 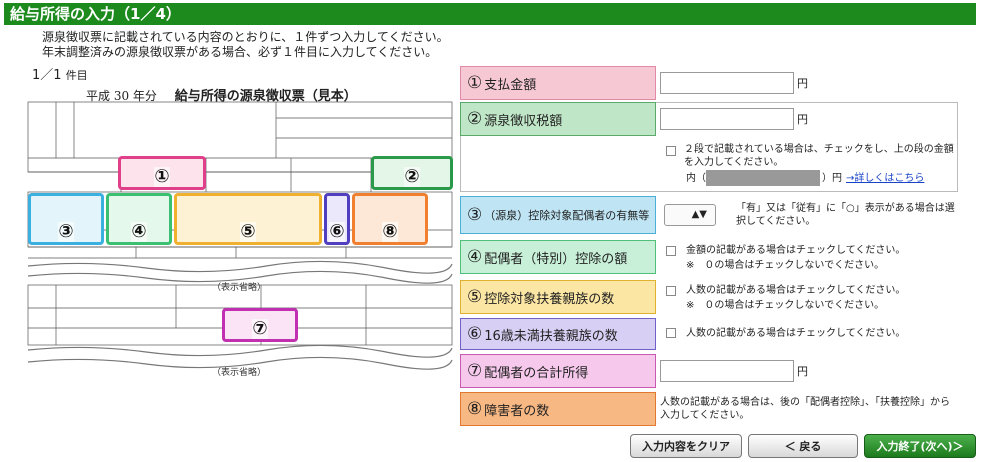 What do you see at coordinates (671, 151) in the screenshot?
I see `two-tier-checkbox` at bounding box center [671, 151].